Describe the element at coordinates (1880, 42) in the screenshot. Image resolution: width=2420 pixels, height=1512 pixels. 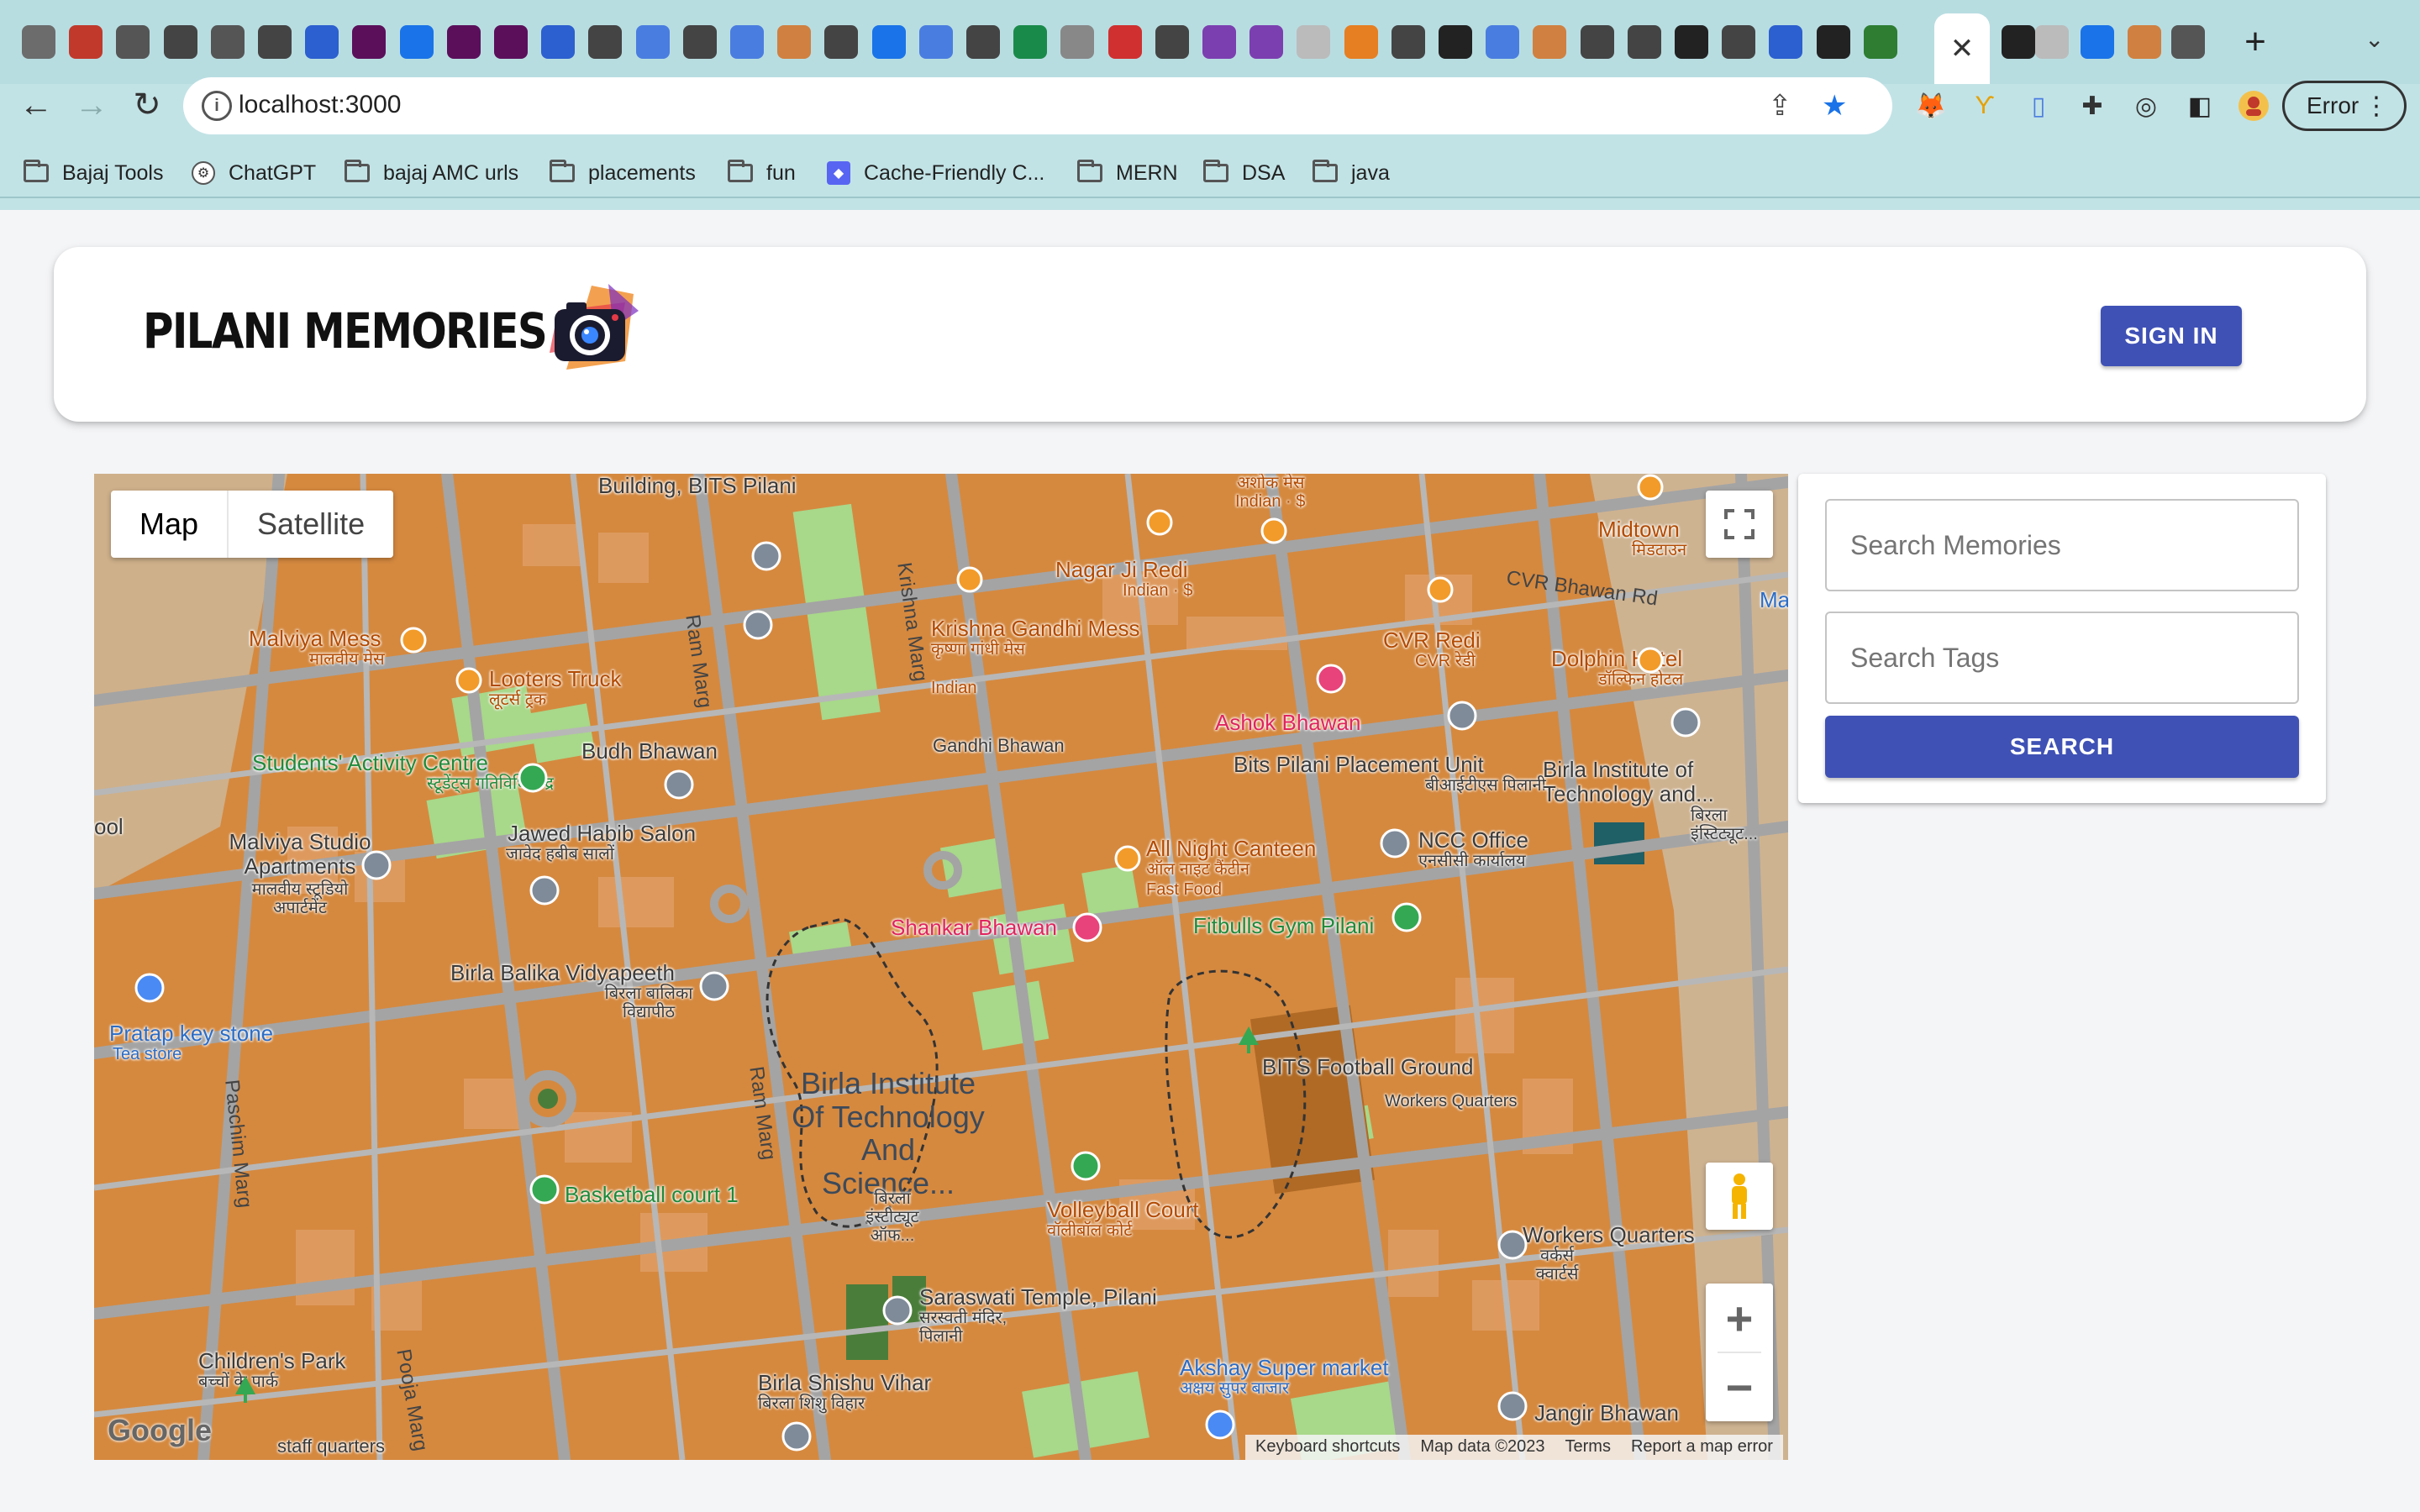
I see `tab-favicon-infinity-icon` at that location.